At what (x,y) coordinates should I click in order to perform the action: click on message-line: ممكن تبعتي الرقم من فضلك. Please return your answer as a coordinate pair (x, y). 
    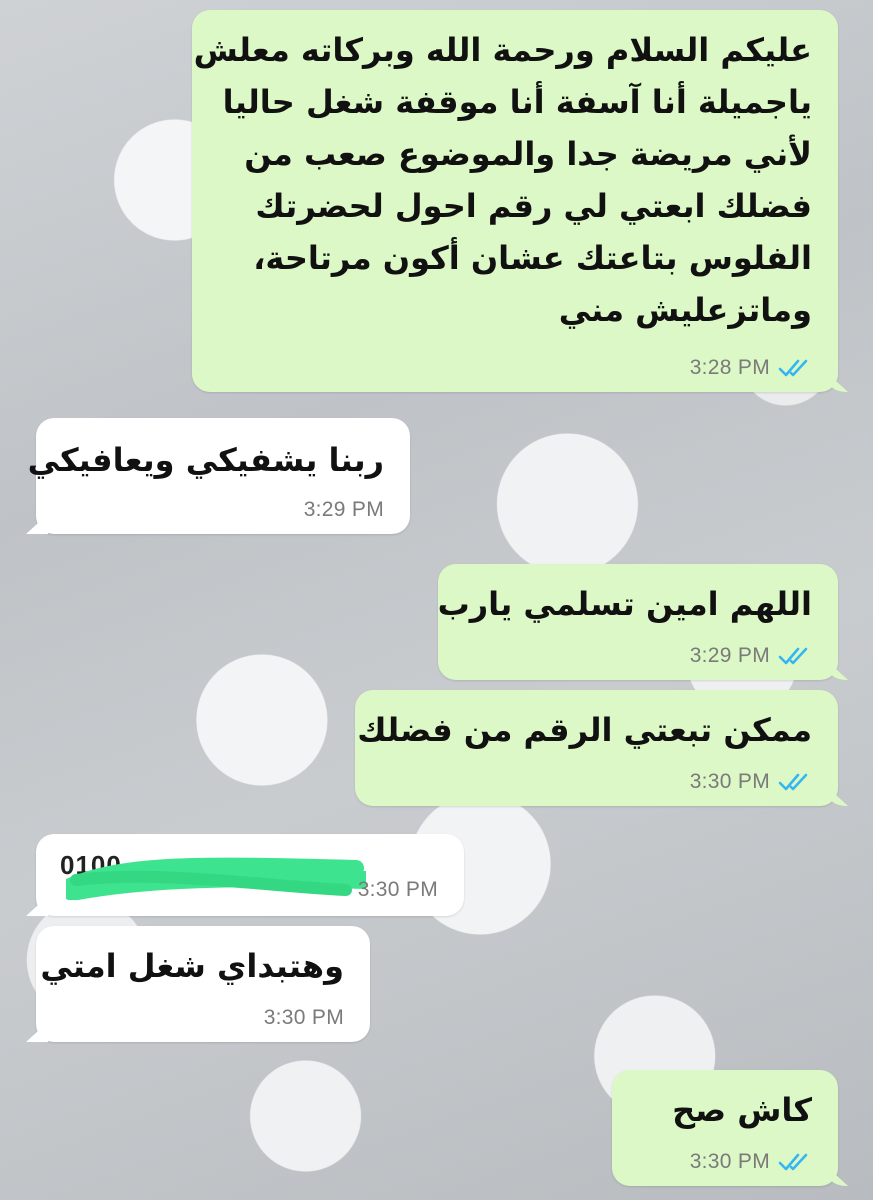
    Looking at the image, I should click on (584, 730).